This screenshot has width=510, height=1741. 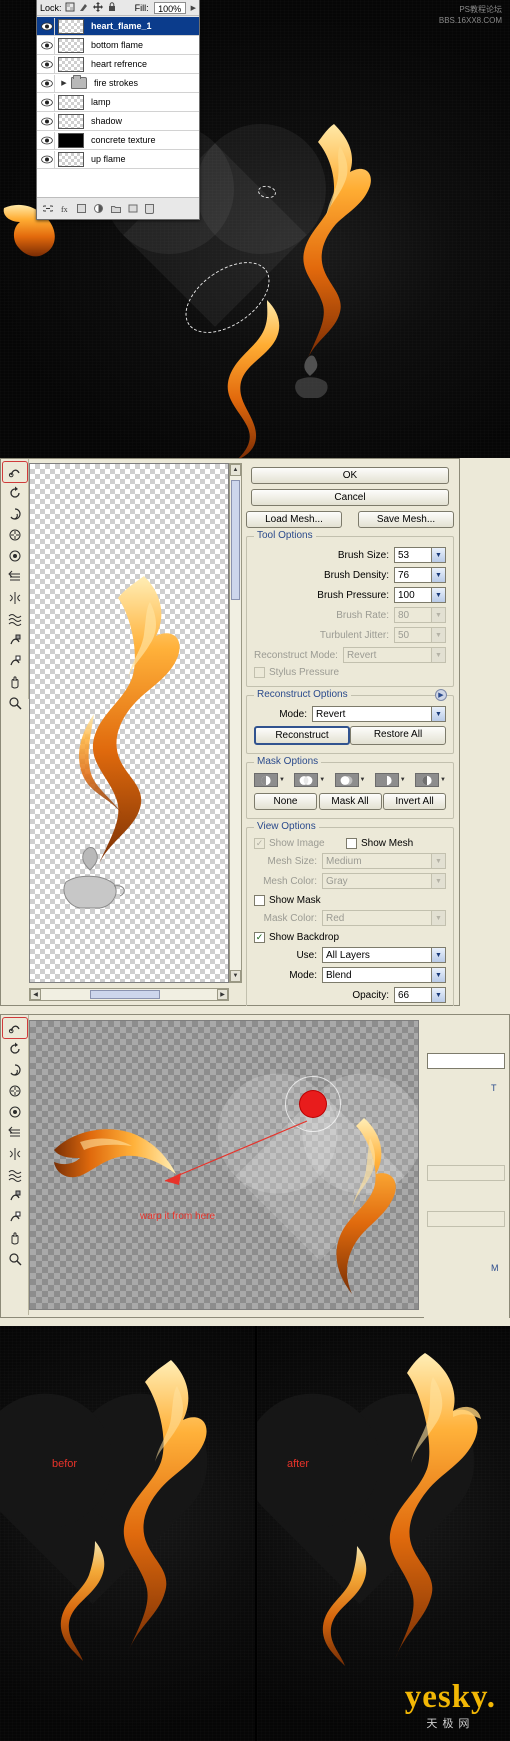 What do you see at coordinates (118, 140) in the screenshot?
I see `layer-row-concrete-texture: concrete texture` at bounding box center [118, 140].